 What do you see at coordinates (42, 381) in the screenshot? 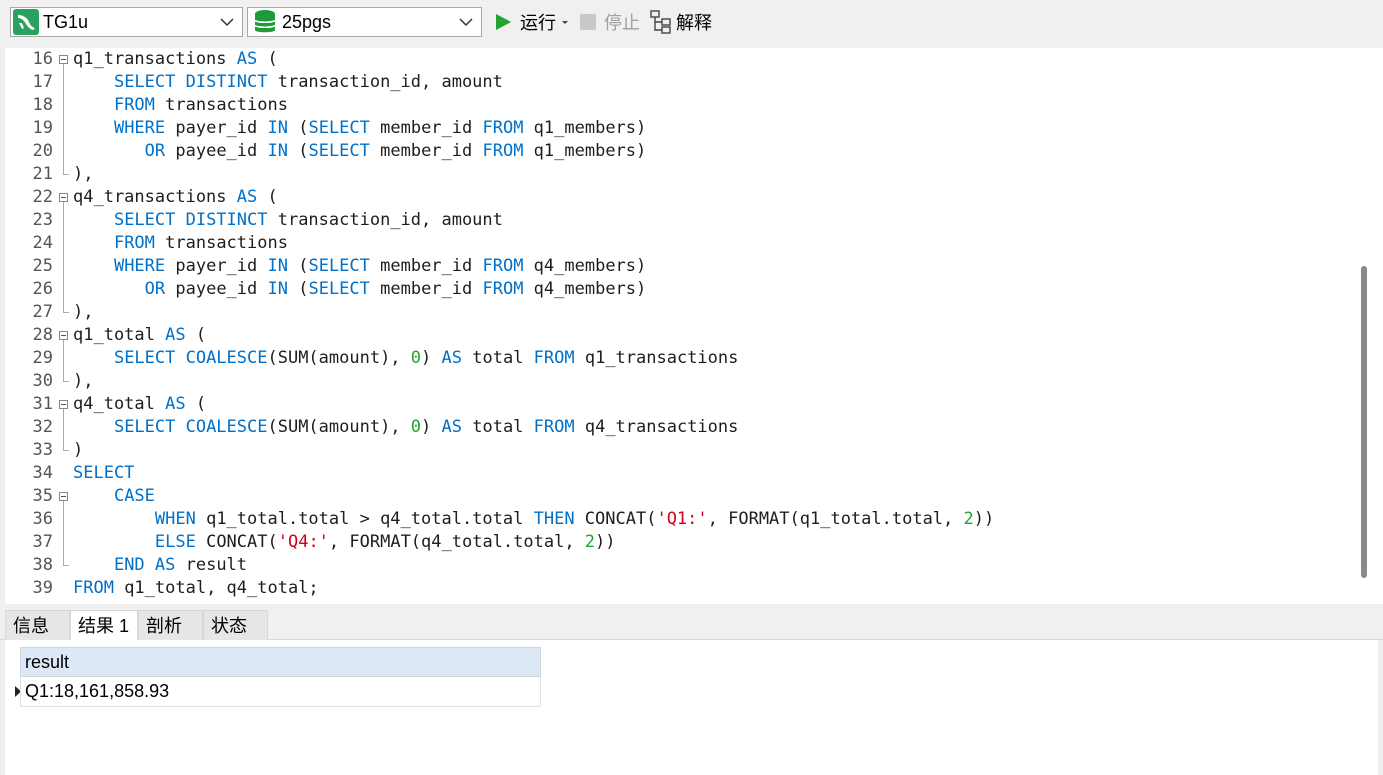
I see `line-number: 30` at bounding box center [42, 381].